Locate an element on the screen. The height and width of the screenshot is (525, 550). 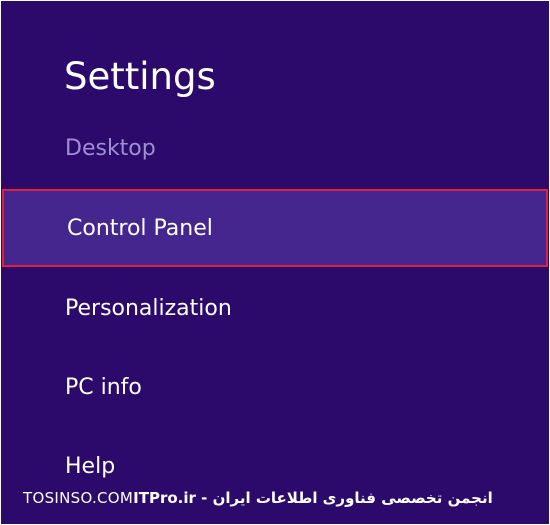
menu-item-label: Help is located at coordinates (90, 466).